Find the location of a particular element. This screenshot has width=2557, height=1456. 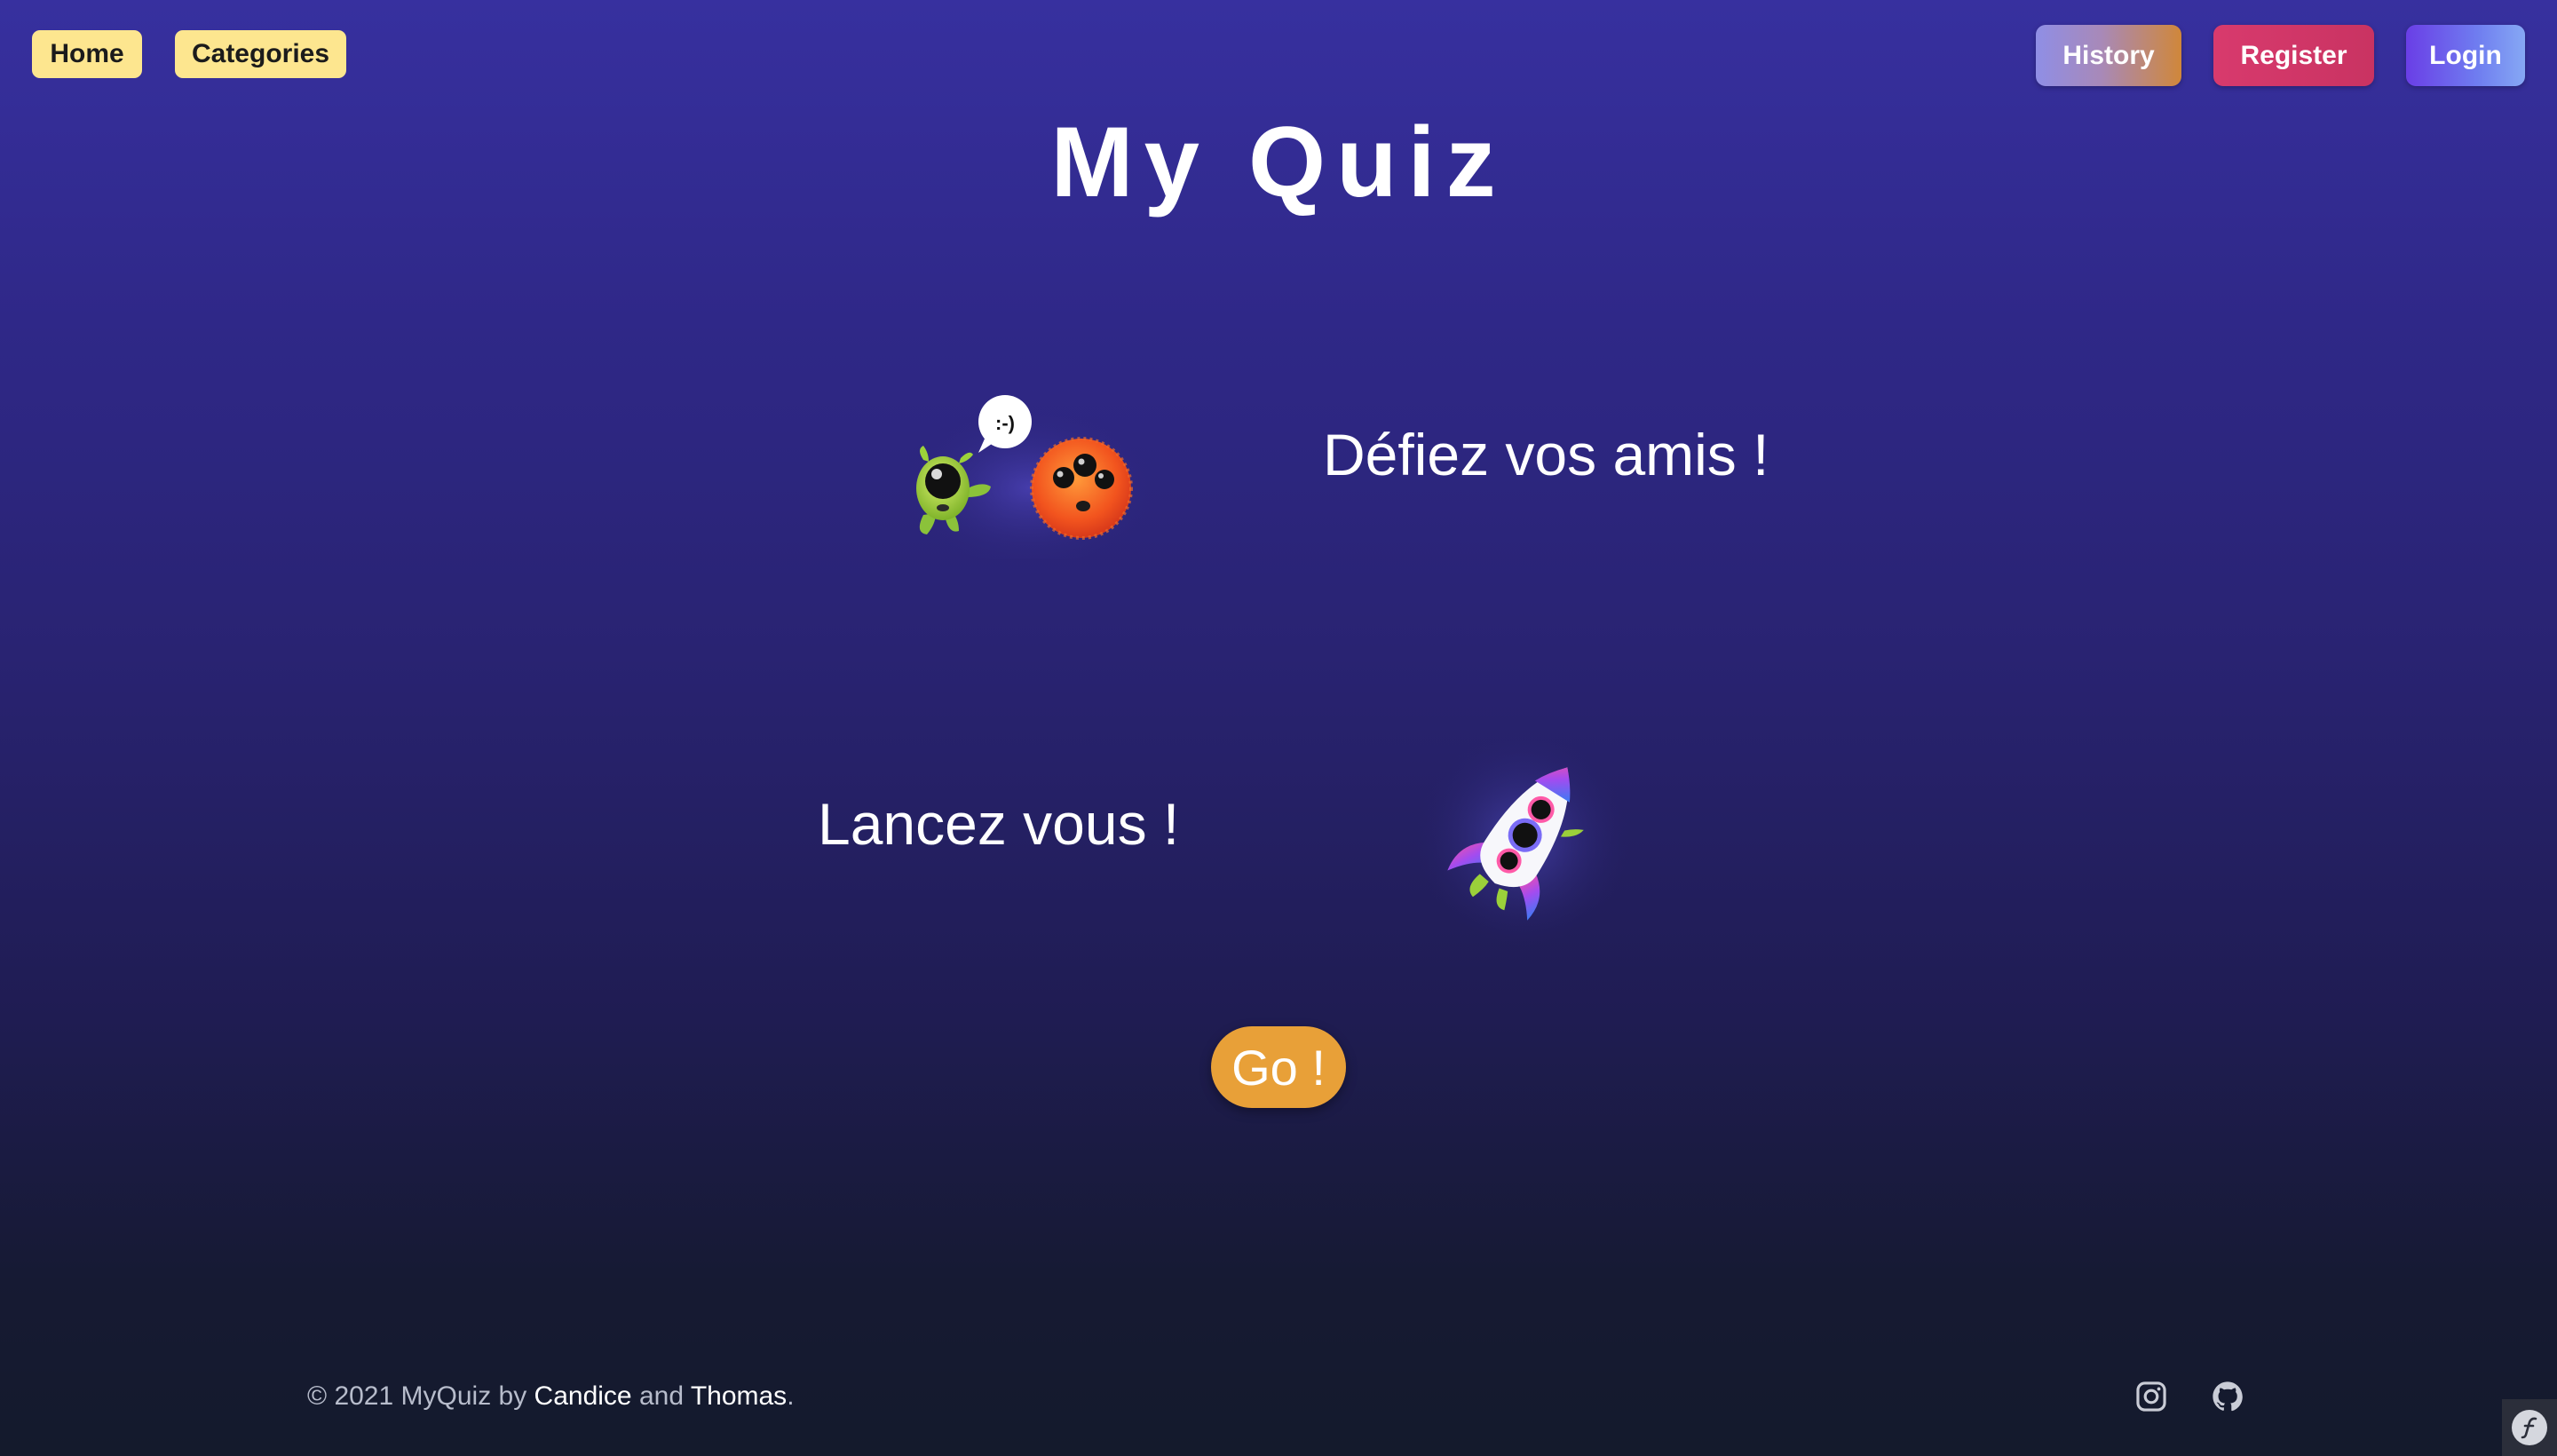

history-button: History is located at coordinates (2108, 55).